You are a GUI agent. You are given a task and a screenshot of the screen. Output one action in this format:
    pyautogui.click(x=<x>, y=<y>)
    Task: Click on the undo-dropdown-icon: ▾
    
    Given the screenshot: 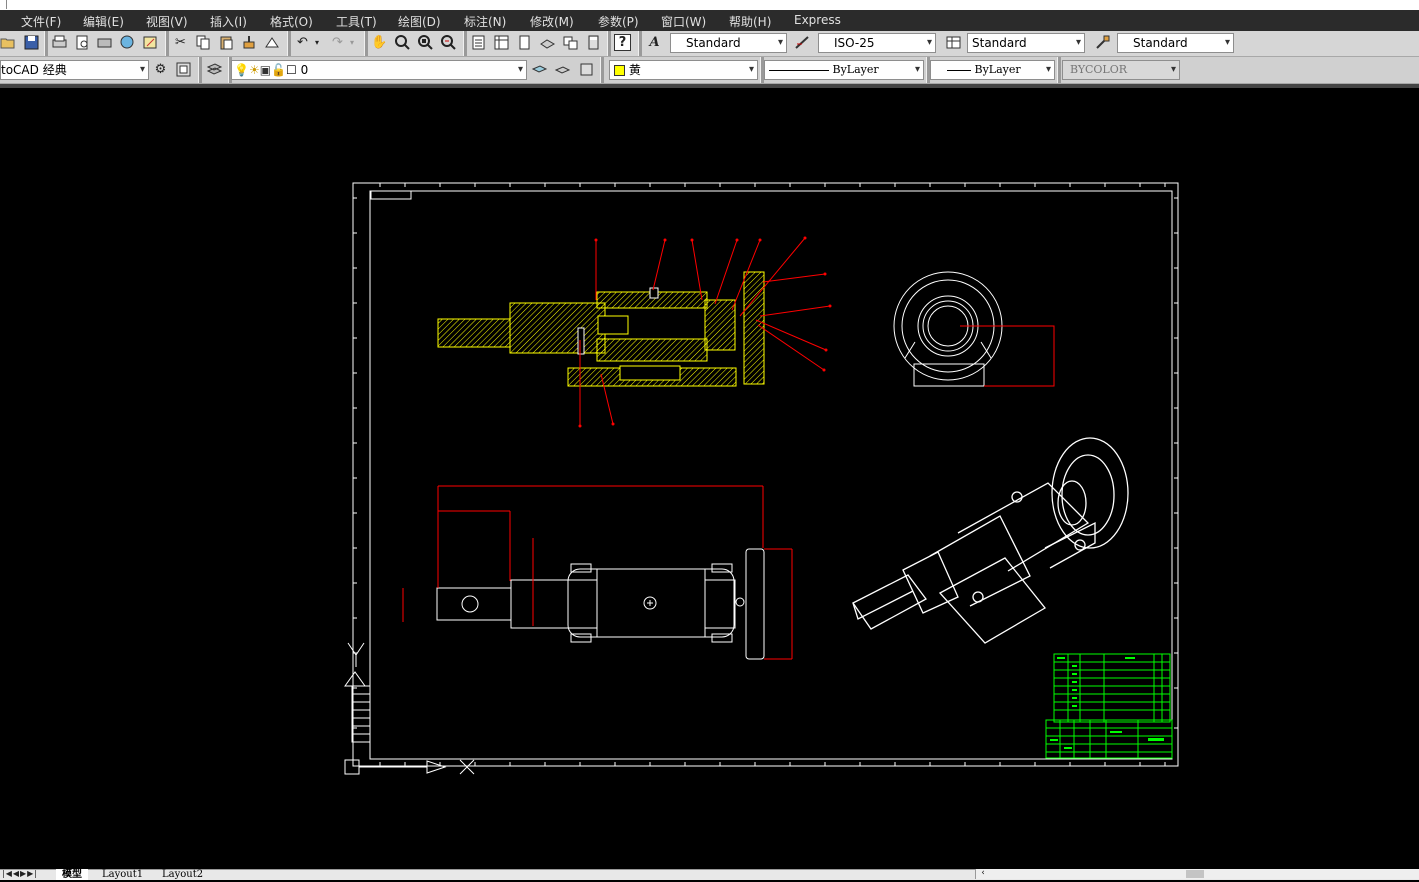 What is the action you would take?
    pyautogui.click(x=317, y=42)
    